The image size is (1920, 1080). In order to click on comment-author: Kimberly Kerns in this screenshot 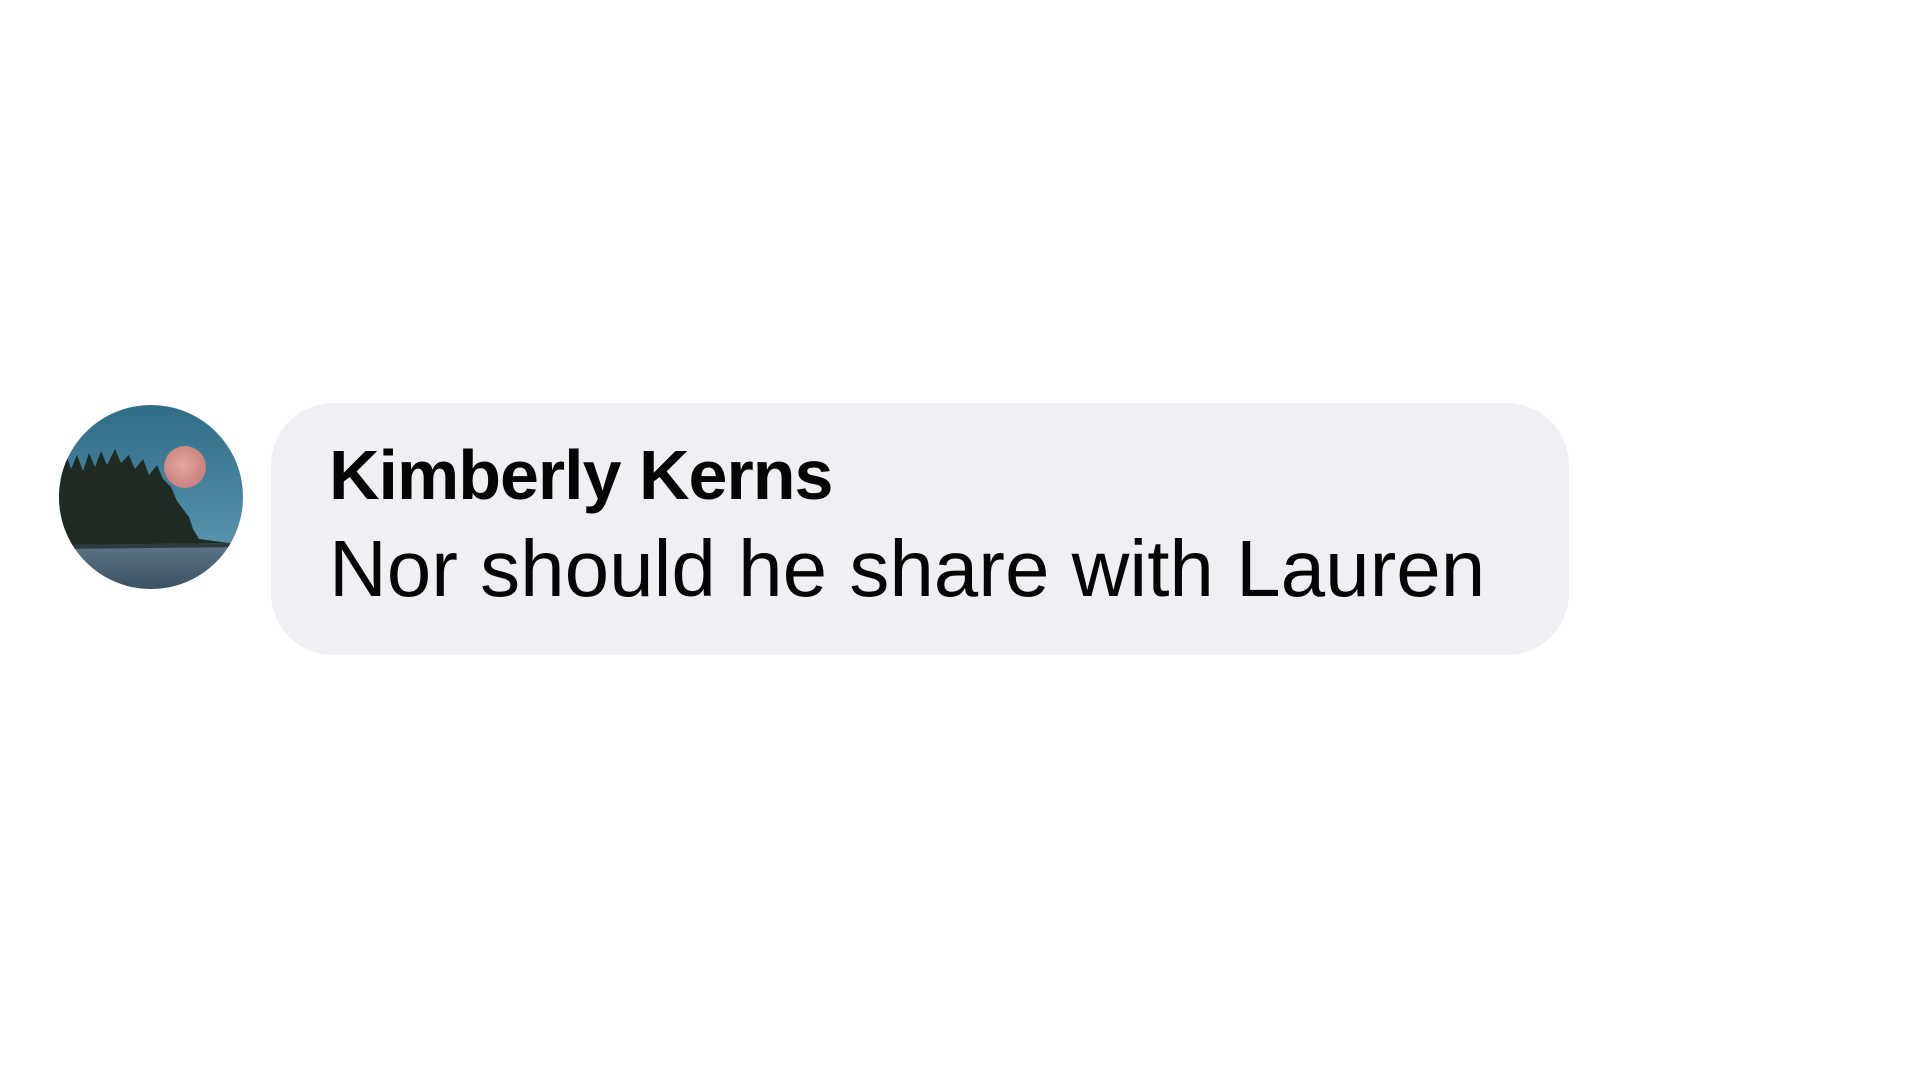, I will do `click(920, 475)`.